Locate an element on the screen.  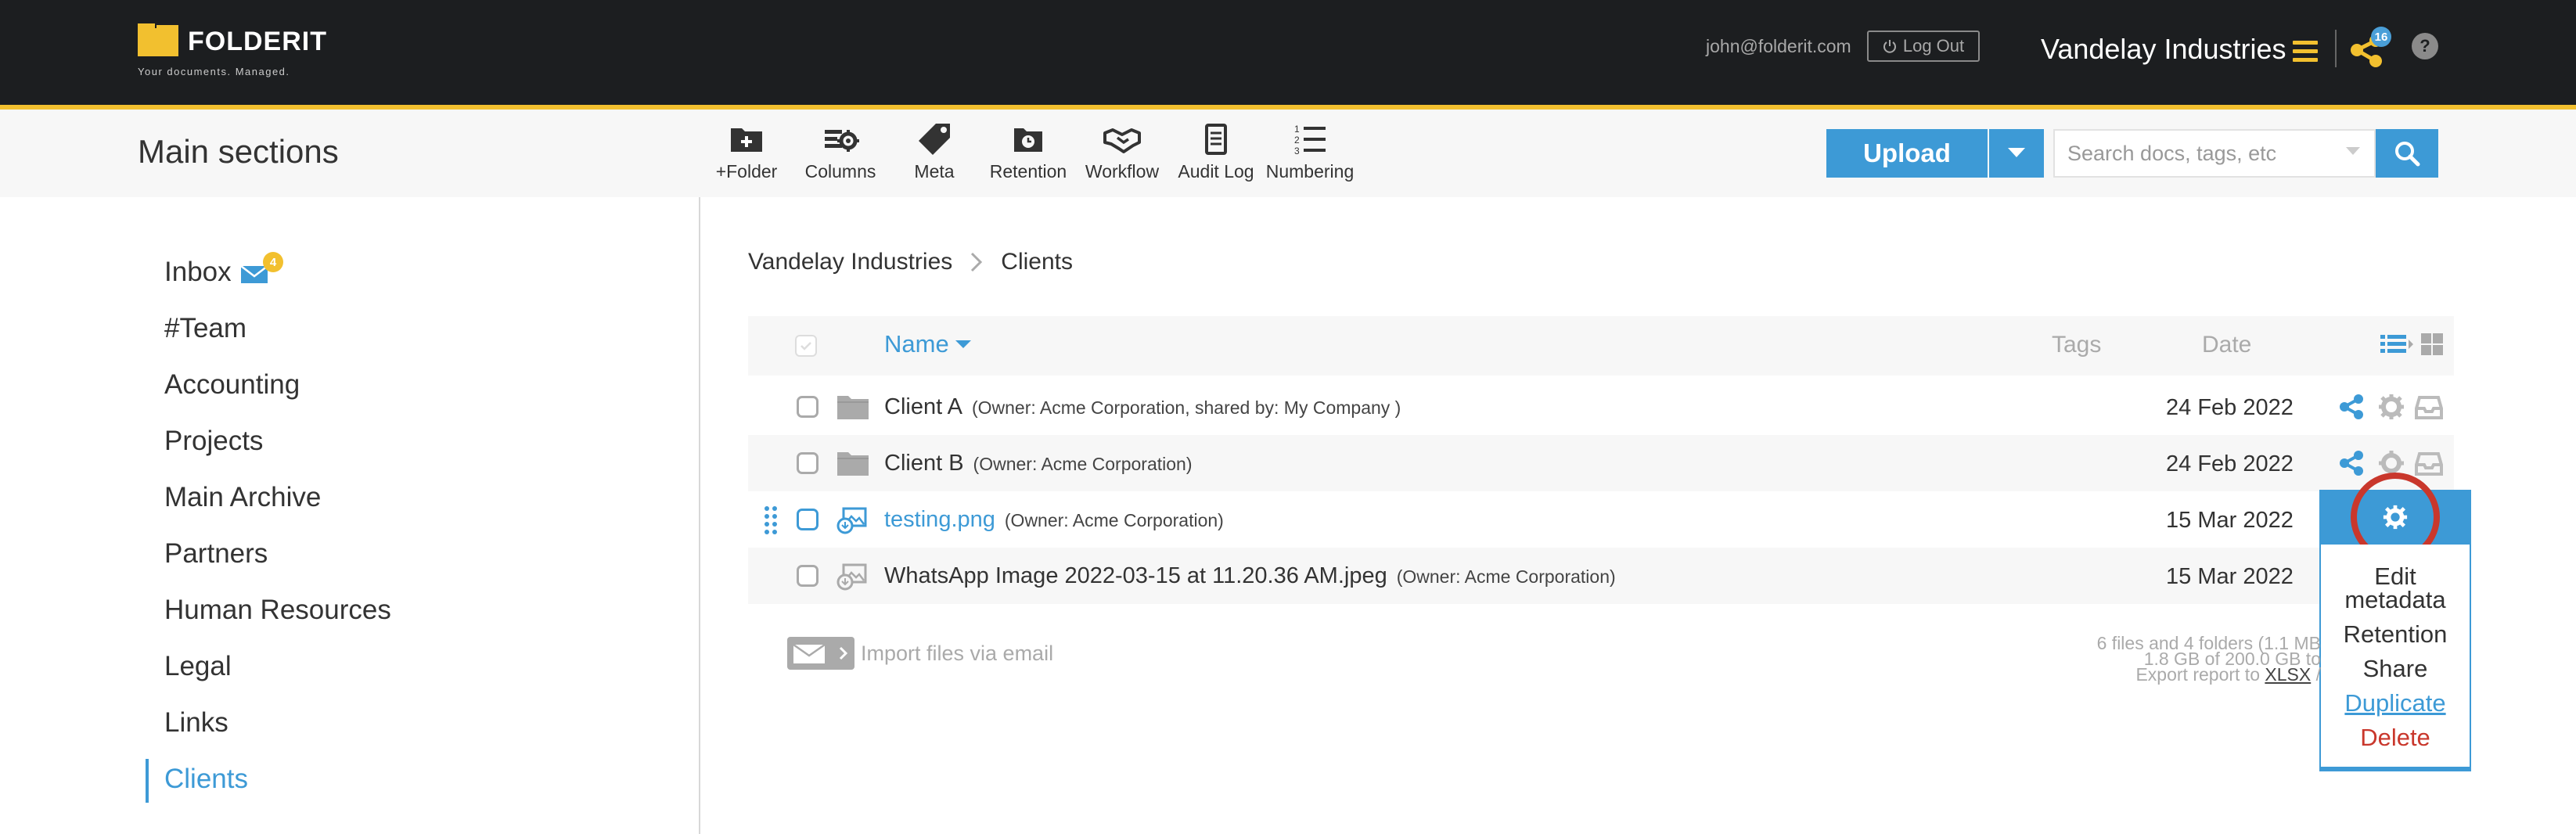
logout-button: Log Out is located at coordinates (1923, 46).